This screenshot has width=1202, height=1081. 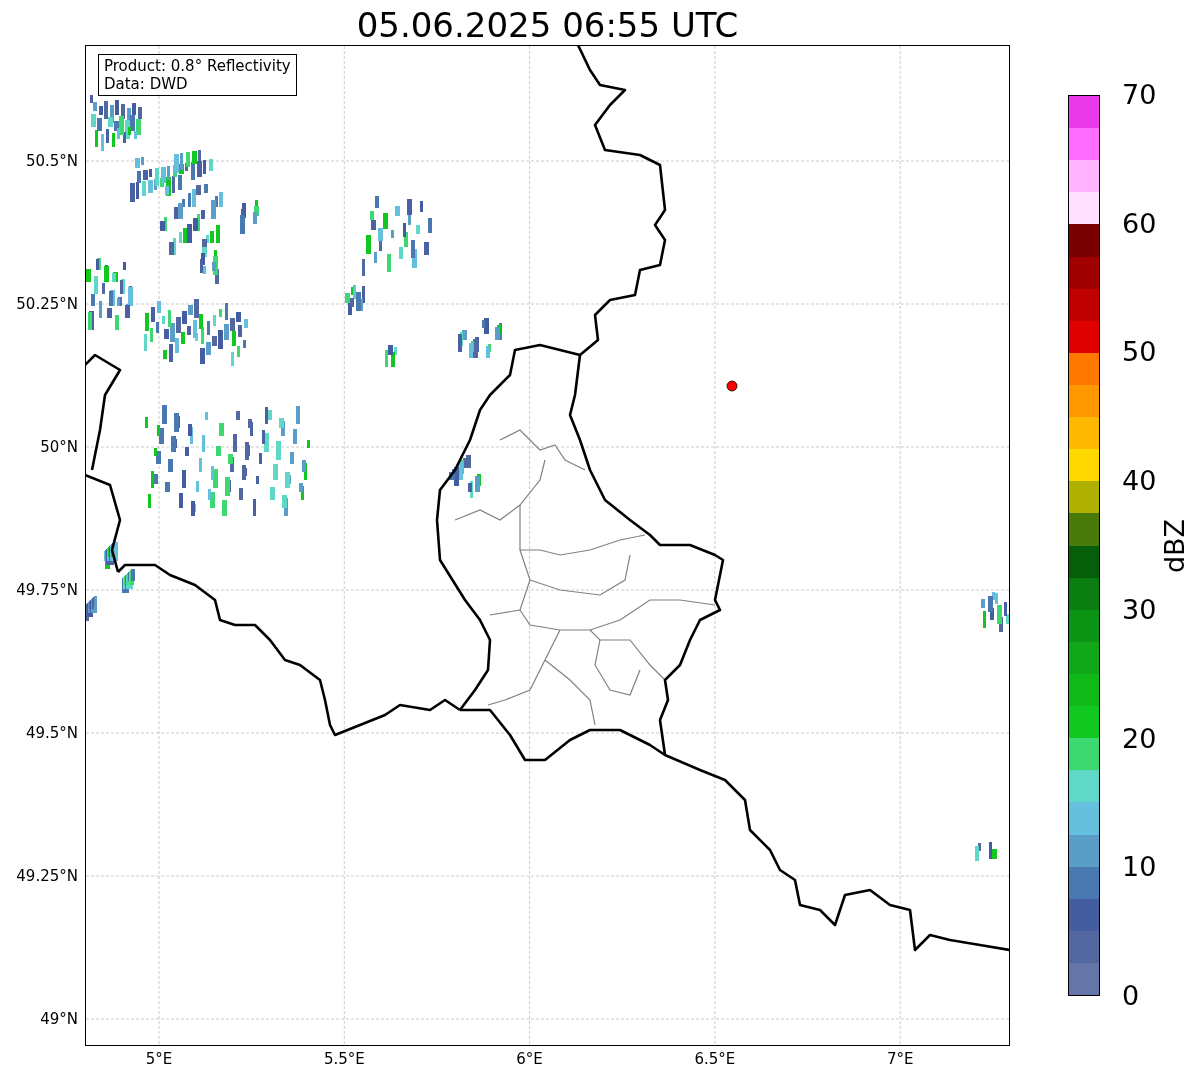 What do you see at coordinates (1139, 223) in the screenshot?
I see `colorbar-tick-label: 60` at bounding box center [1139, 223].